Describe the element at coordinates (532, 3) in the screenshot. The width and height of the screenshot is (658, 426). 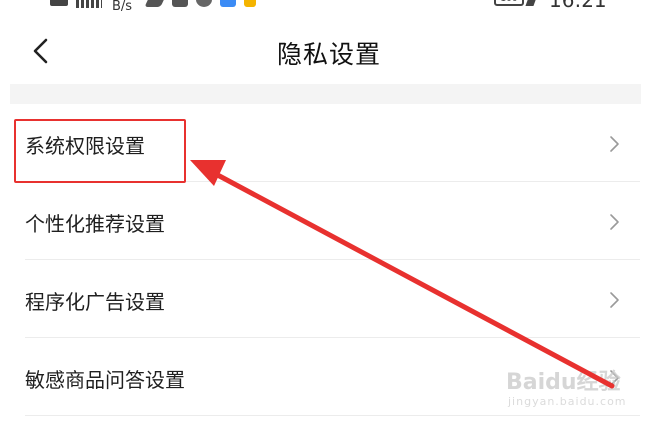
I see `charging-icon` at that location.